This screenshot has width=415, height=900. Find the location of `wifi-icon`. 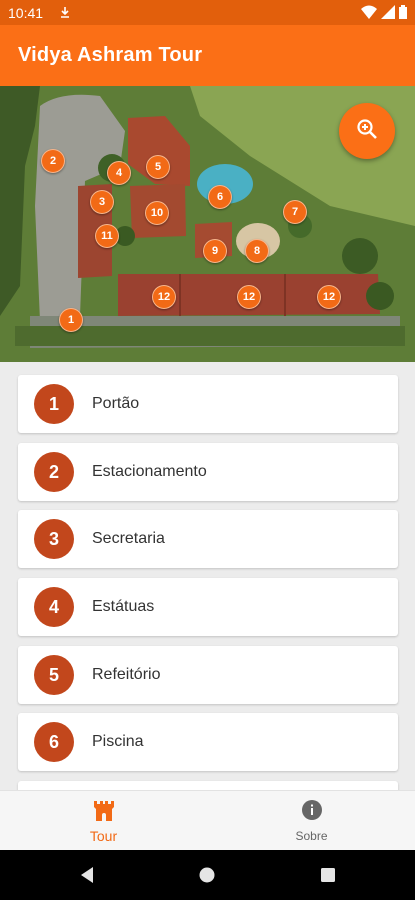

wifi-icon is located at coordinates (369, 13).